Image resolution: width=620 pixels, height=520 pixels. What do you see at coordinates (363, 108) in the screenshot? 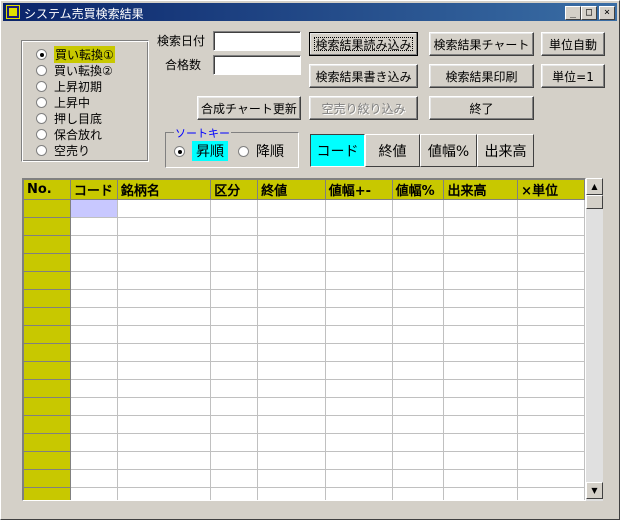
I see `short-filter-button: 空売り絞り込み` at bounding box center [363, 108].